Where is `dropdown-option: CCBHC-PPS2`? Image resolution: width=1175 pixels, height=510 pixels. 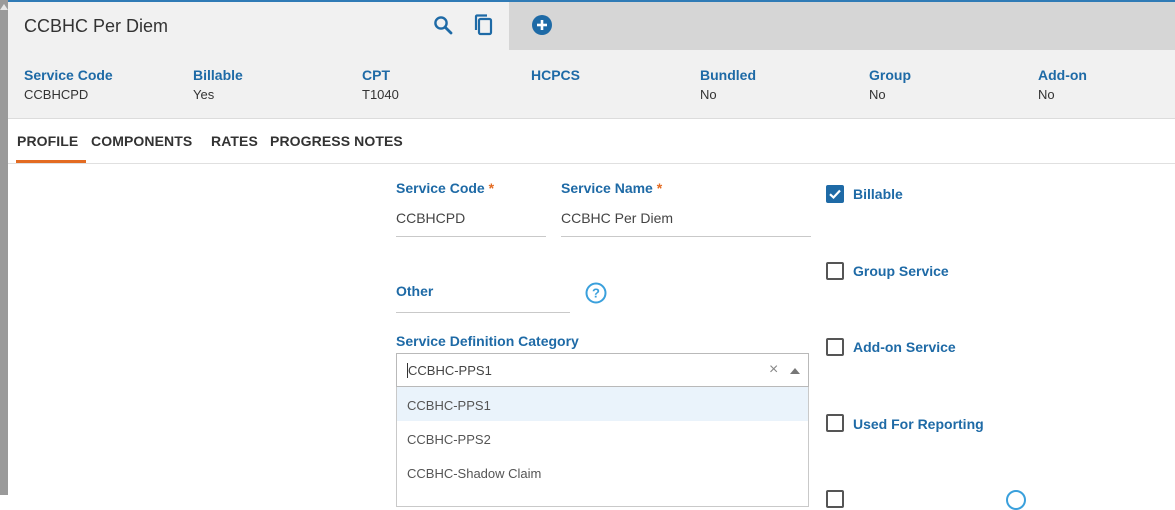
dropdown-option: CCBHC-PPS2 is located at coordinates (602, 438).